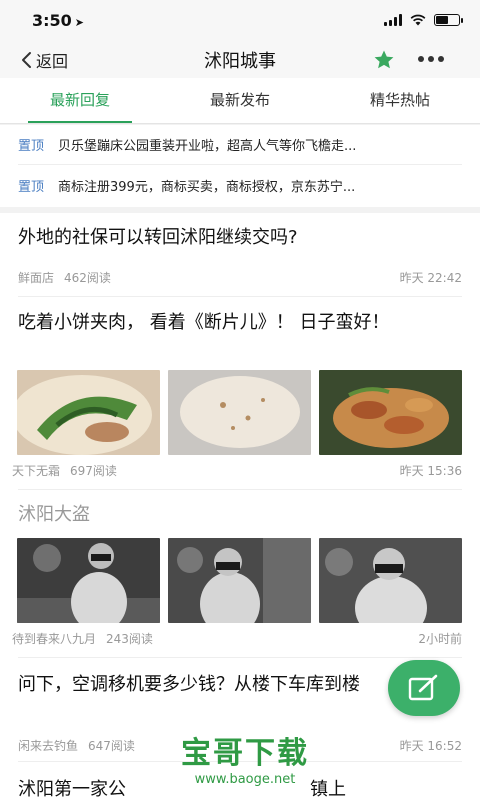 Image resolution: width=480 pixels, height=800 pixels. I want to click on tab-latest-post: 最新发布, so click(240, 100).